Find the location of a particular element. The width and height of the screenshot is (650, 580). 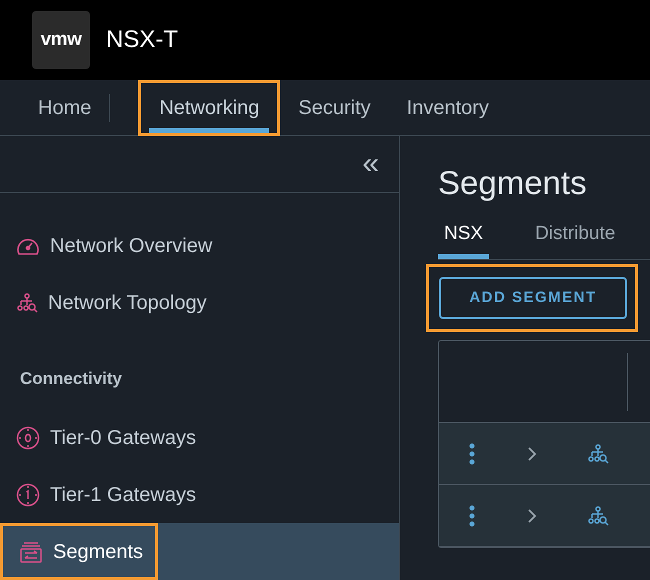

sidebar-item: Network Overview is located at coordinates (199, 245).